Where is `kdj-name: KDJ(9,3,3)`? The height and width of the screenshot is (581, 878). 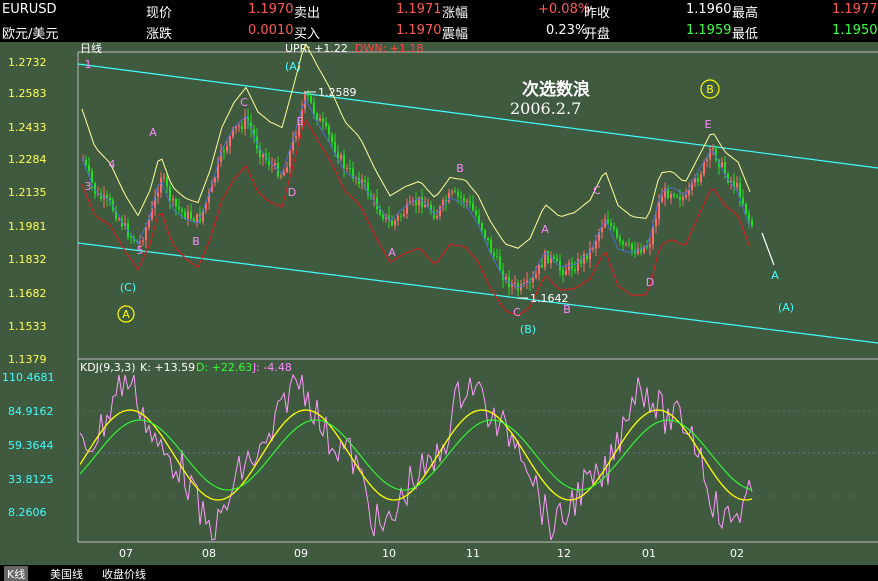 kdj-name: KDJ(9,3,3) is located at coordinates (108, 367).